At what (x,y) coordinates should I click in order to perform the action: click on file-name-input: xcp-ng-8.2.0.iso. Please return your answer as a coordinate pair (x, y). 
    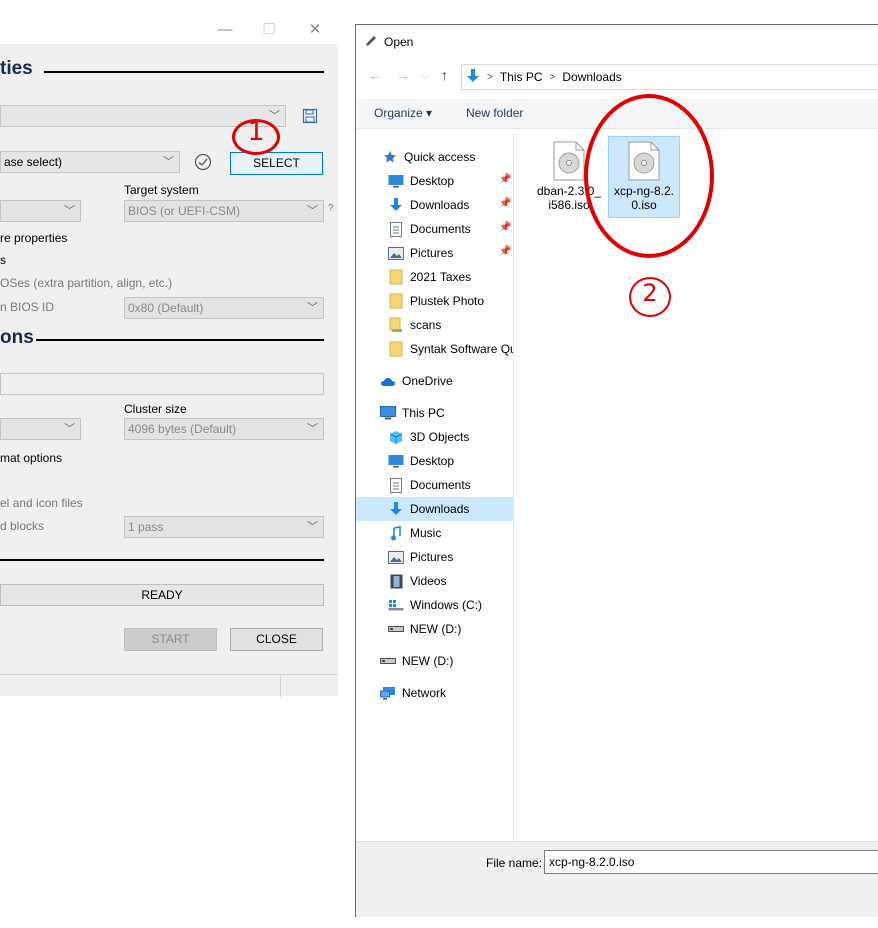
    Looking at the image, I should click on (711, 862).